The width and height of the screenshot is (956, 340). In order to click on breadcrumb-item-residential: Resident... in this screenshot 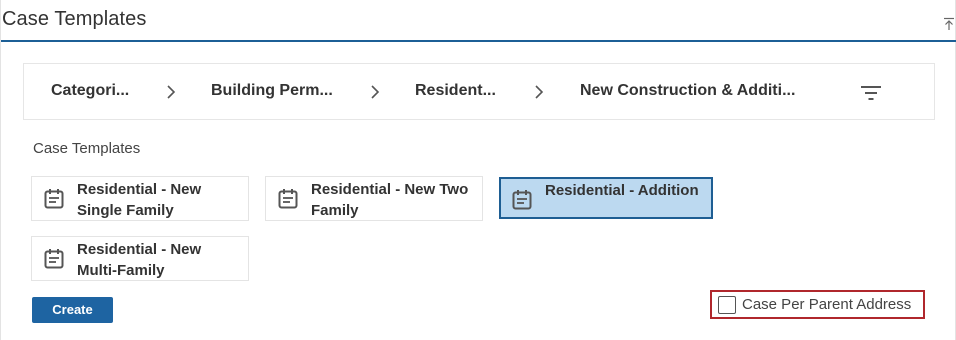, I will do `click(455, 91)`.